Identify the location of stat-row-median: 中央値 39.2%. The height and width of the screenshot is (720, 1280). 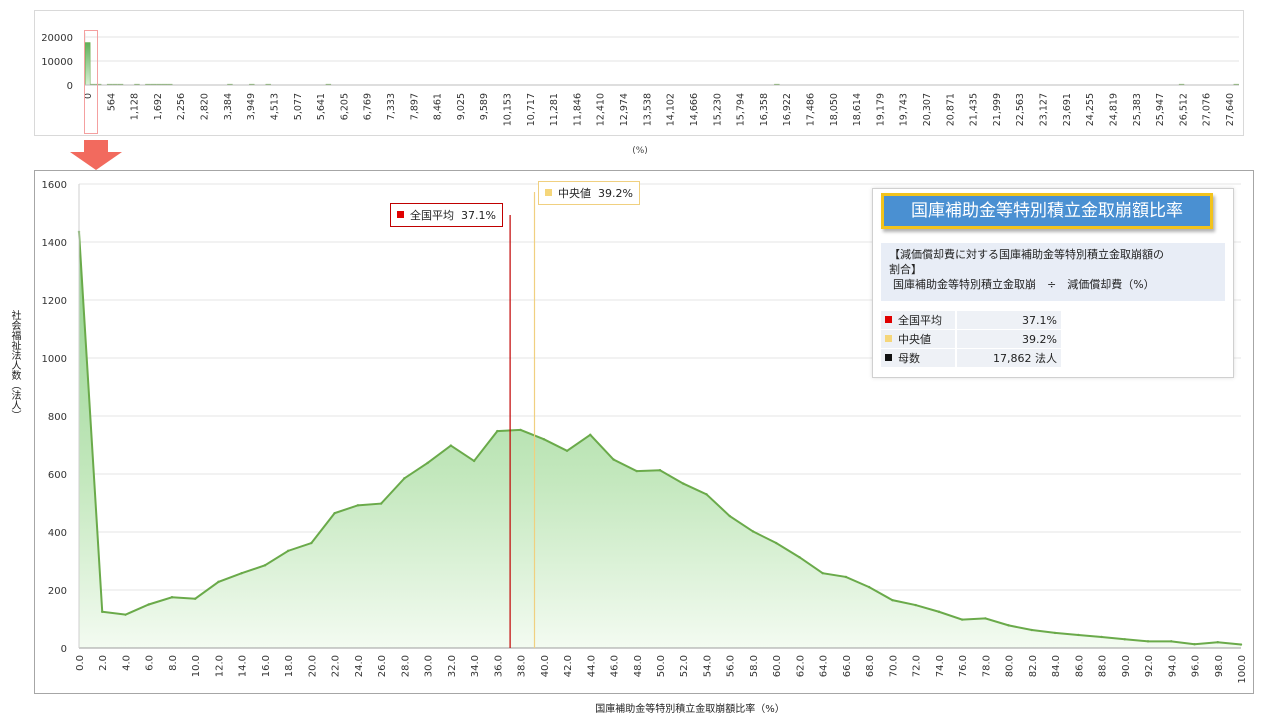
(971, 339).